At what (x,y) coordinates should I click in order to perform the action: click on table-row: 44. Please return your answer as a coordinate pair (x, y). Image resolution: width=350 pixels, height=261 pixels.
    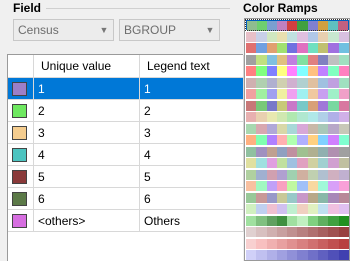
    Looking at the image, I should click on (126, 155).